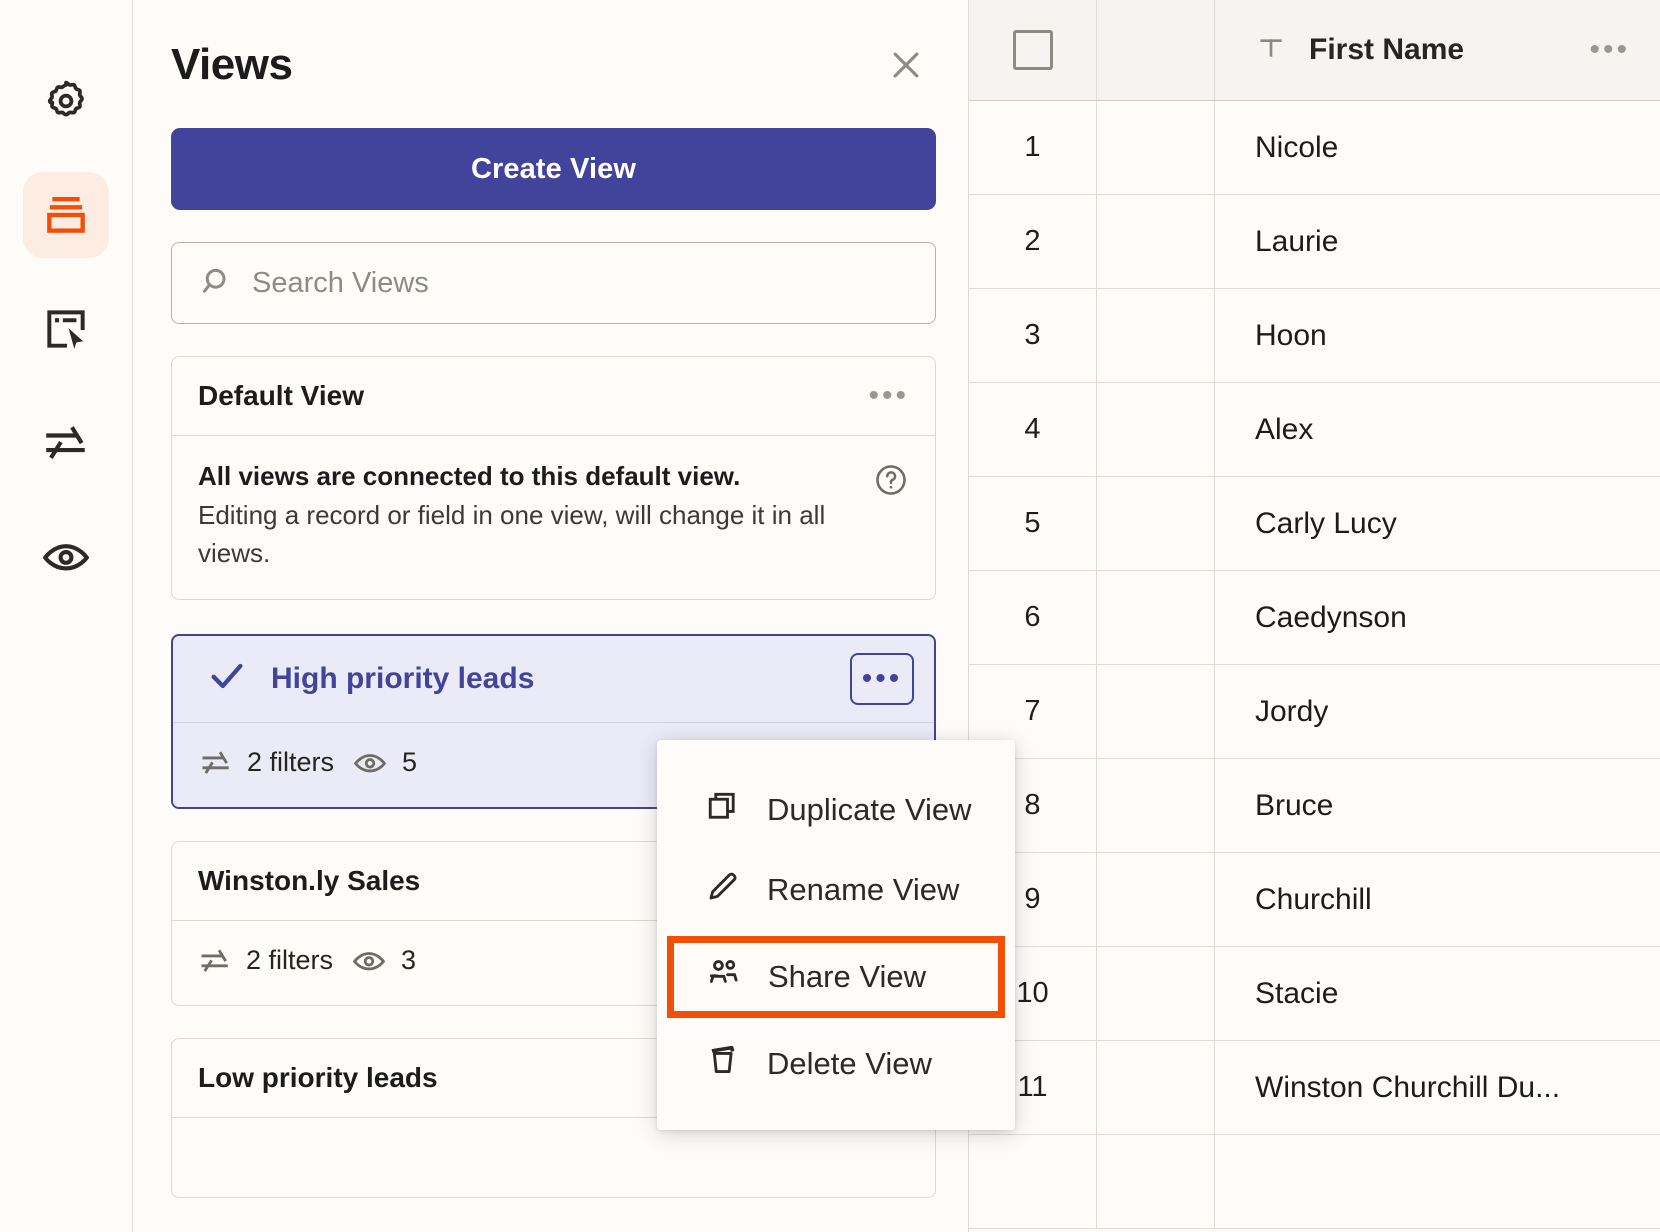 Image resolution: width=1660 pixels, height=1232 pixels. I want to click on table-row: 1 Nicole, so click(1314, 148).